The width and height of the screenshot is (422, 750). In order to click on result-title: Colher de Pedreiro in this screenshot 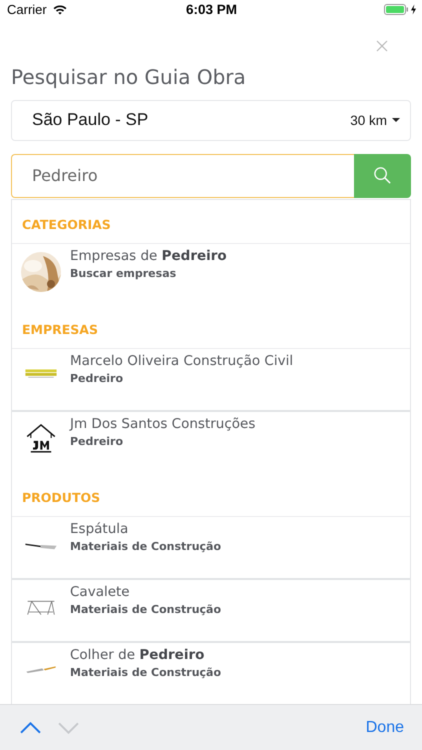, I will do `click(138, 655)`.